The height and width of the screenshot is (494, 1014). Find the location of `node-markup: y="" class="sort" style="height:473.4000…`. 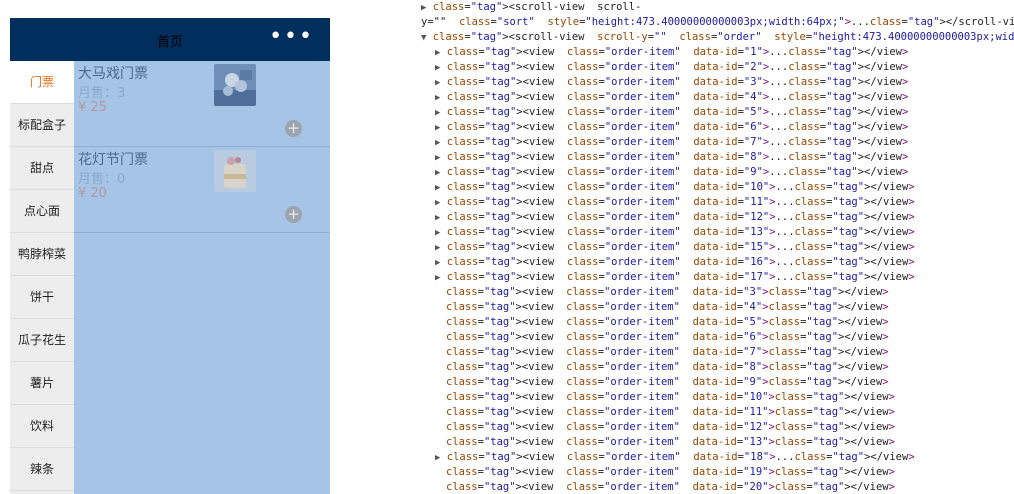

node-markup: y="" class="sort" style="height:473.4000… is located at coordinates (717, 22).